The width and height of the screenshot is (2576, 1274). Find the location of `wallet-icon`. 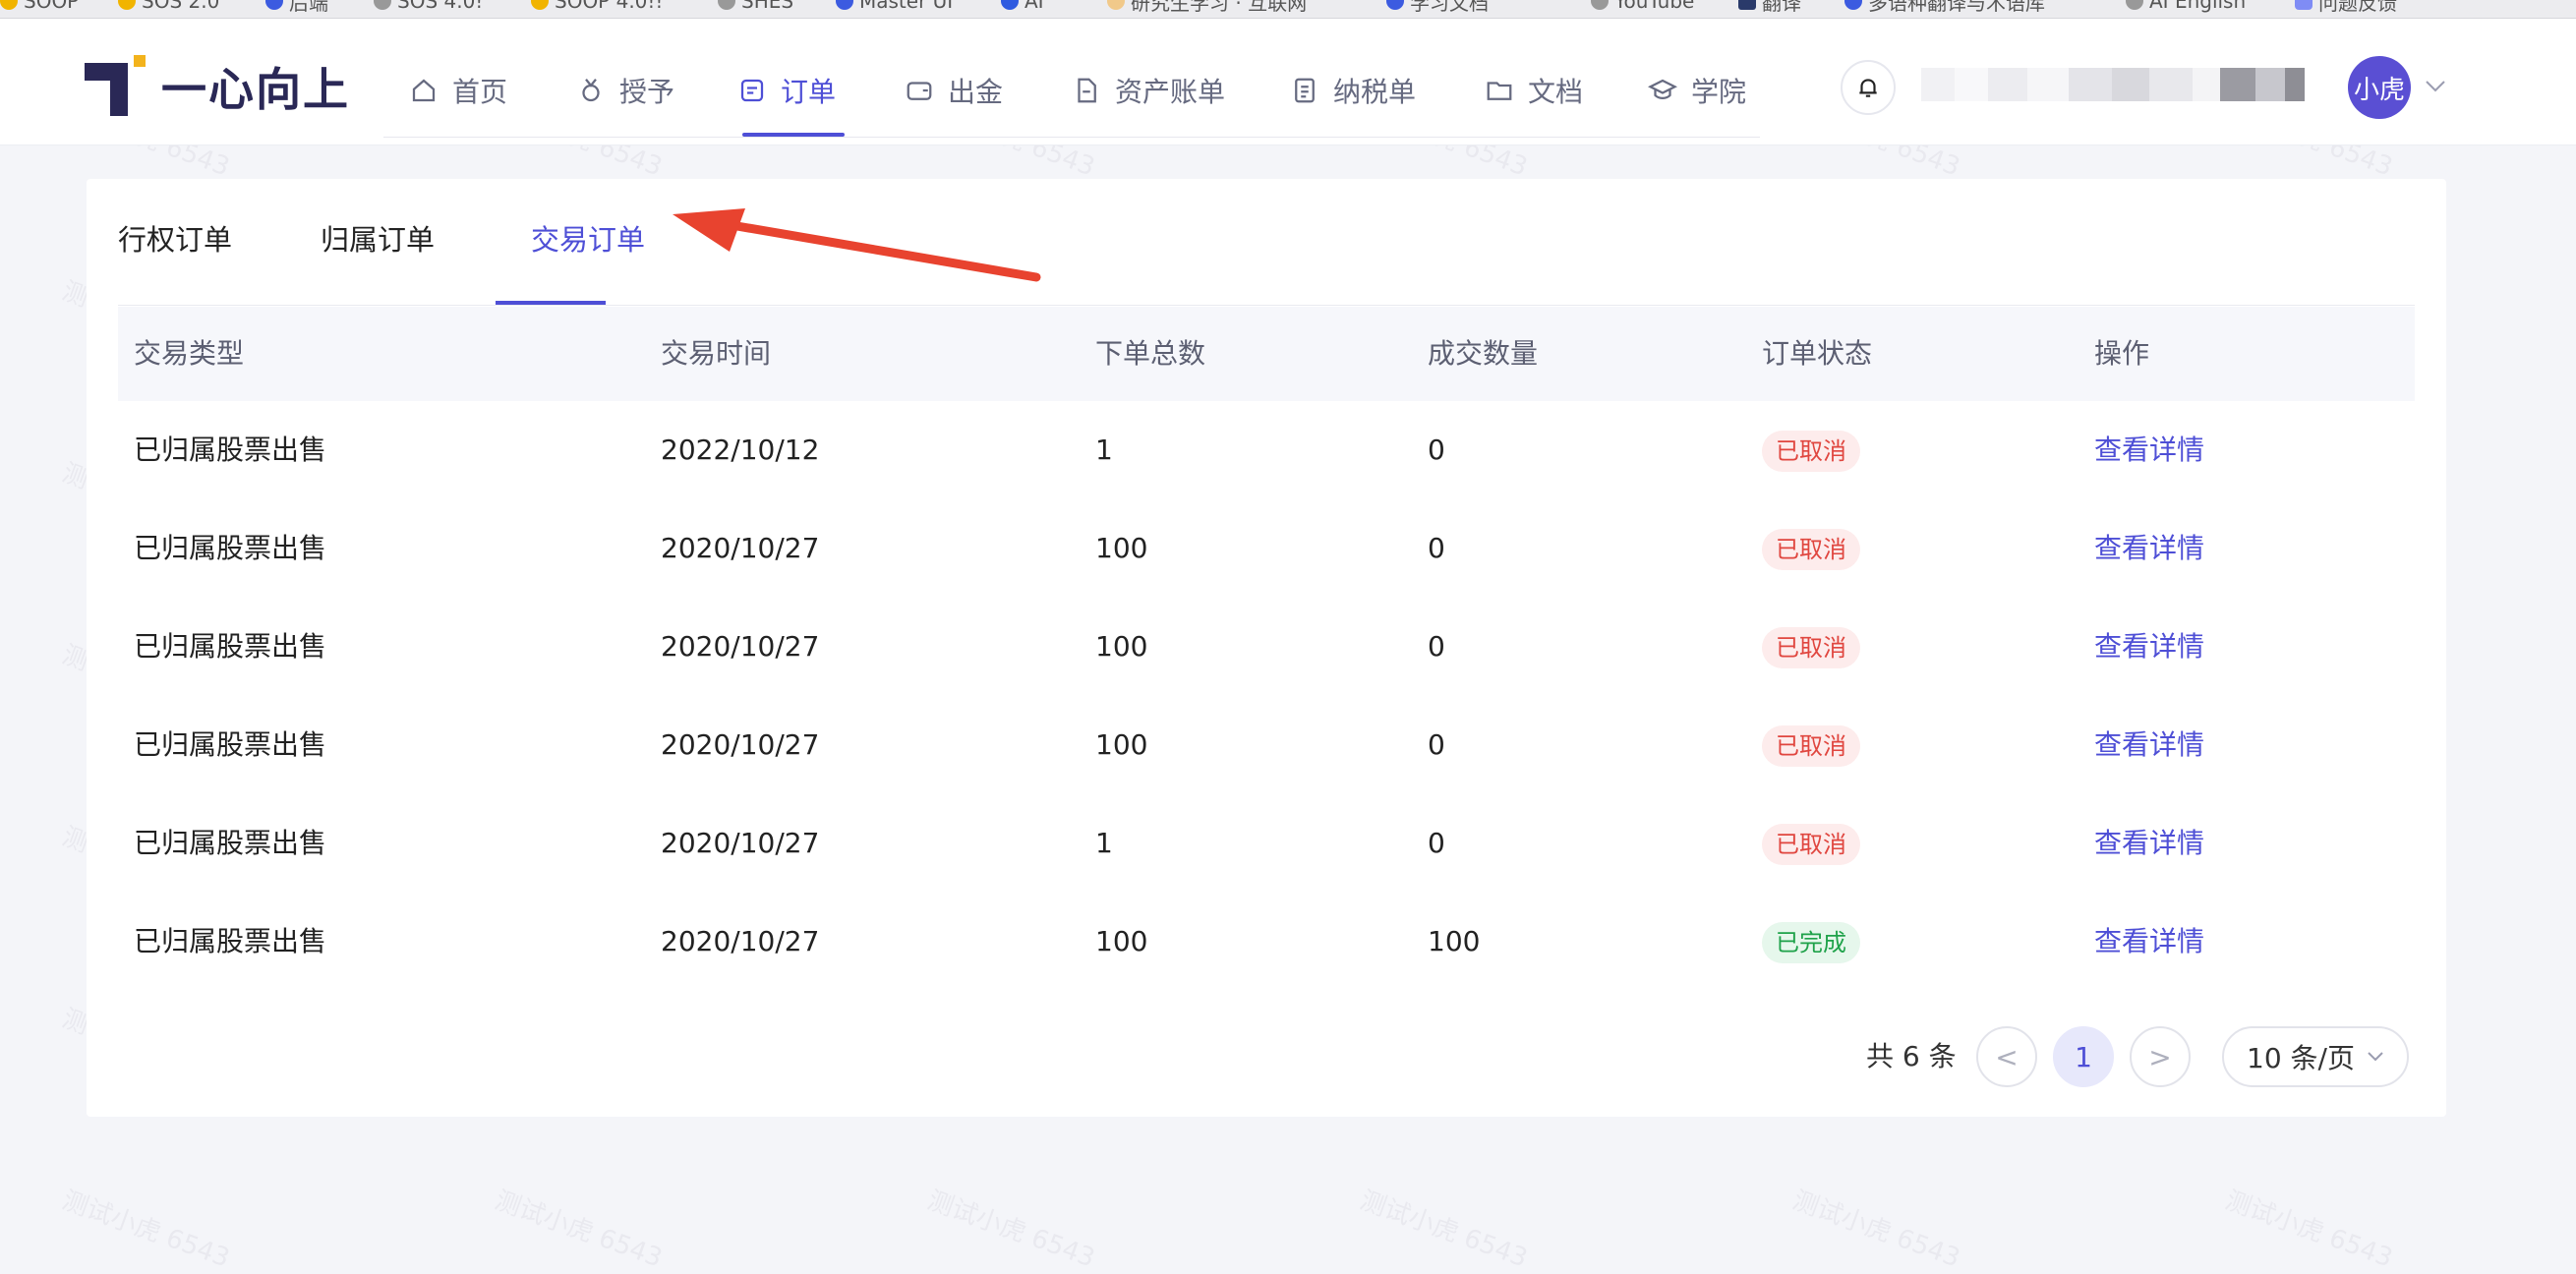

wallet-icon is located at coordinates (919, 91).